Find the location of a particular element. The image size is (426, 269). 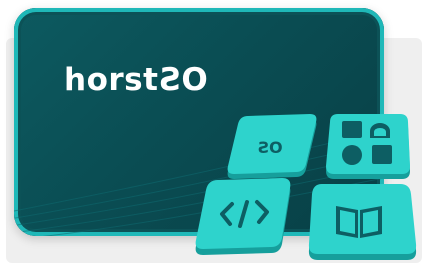

os-tile: OS is located at coordinates (272, 146).